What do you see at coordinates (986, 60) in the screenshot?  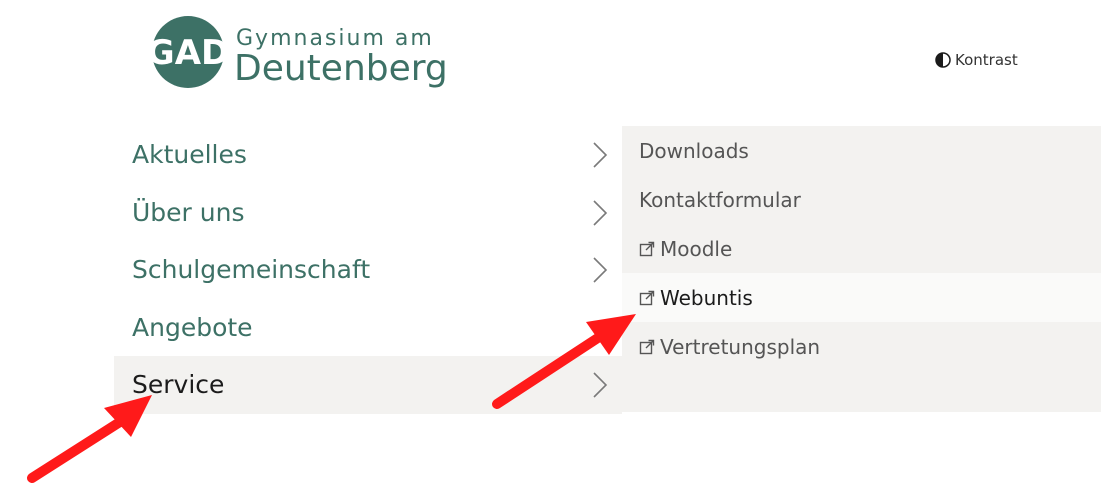 I see `contrast-label: Kontrast` at bounding box center [986, 60].